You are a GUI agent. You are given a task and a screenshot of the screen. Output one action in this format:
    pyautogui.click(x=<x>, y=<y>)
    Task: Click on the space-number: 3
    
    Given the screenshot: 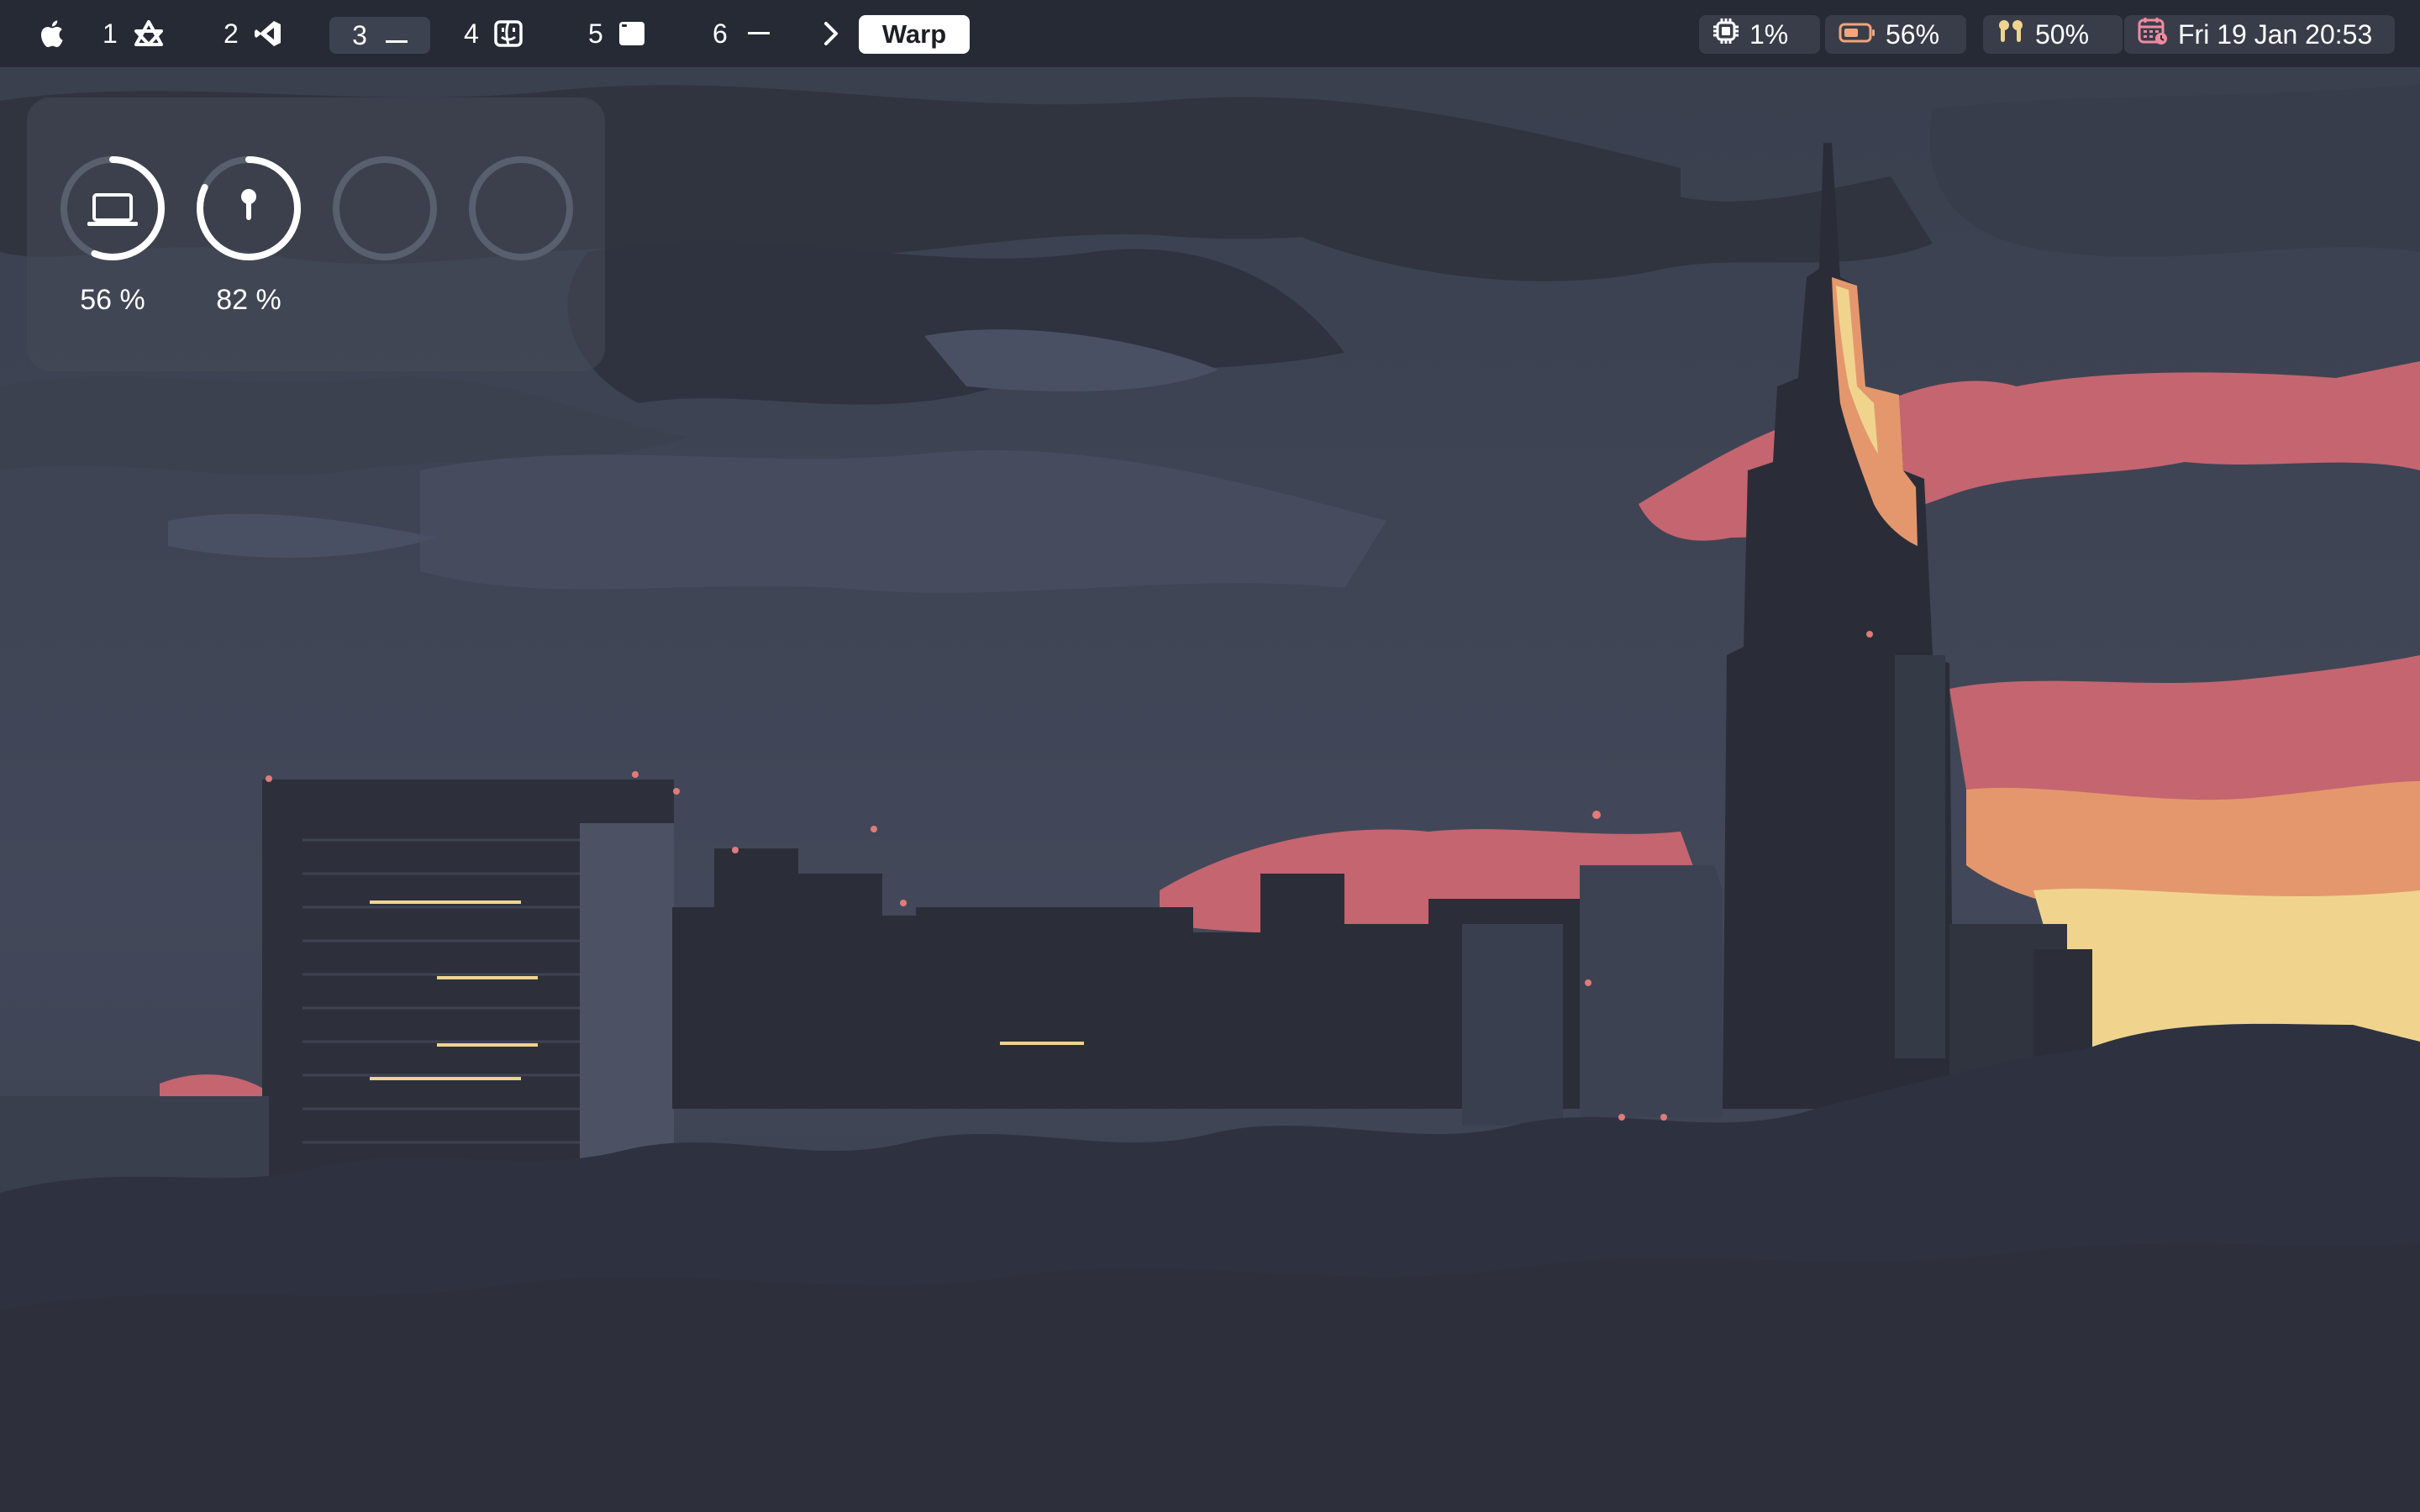 What is the action you would take?
    pyautogui.click(x=359, y=34)
    